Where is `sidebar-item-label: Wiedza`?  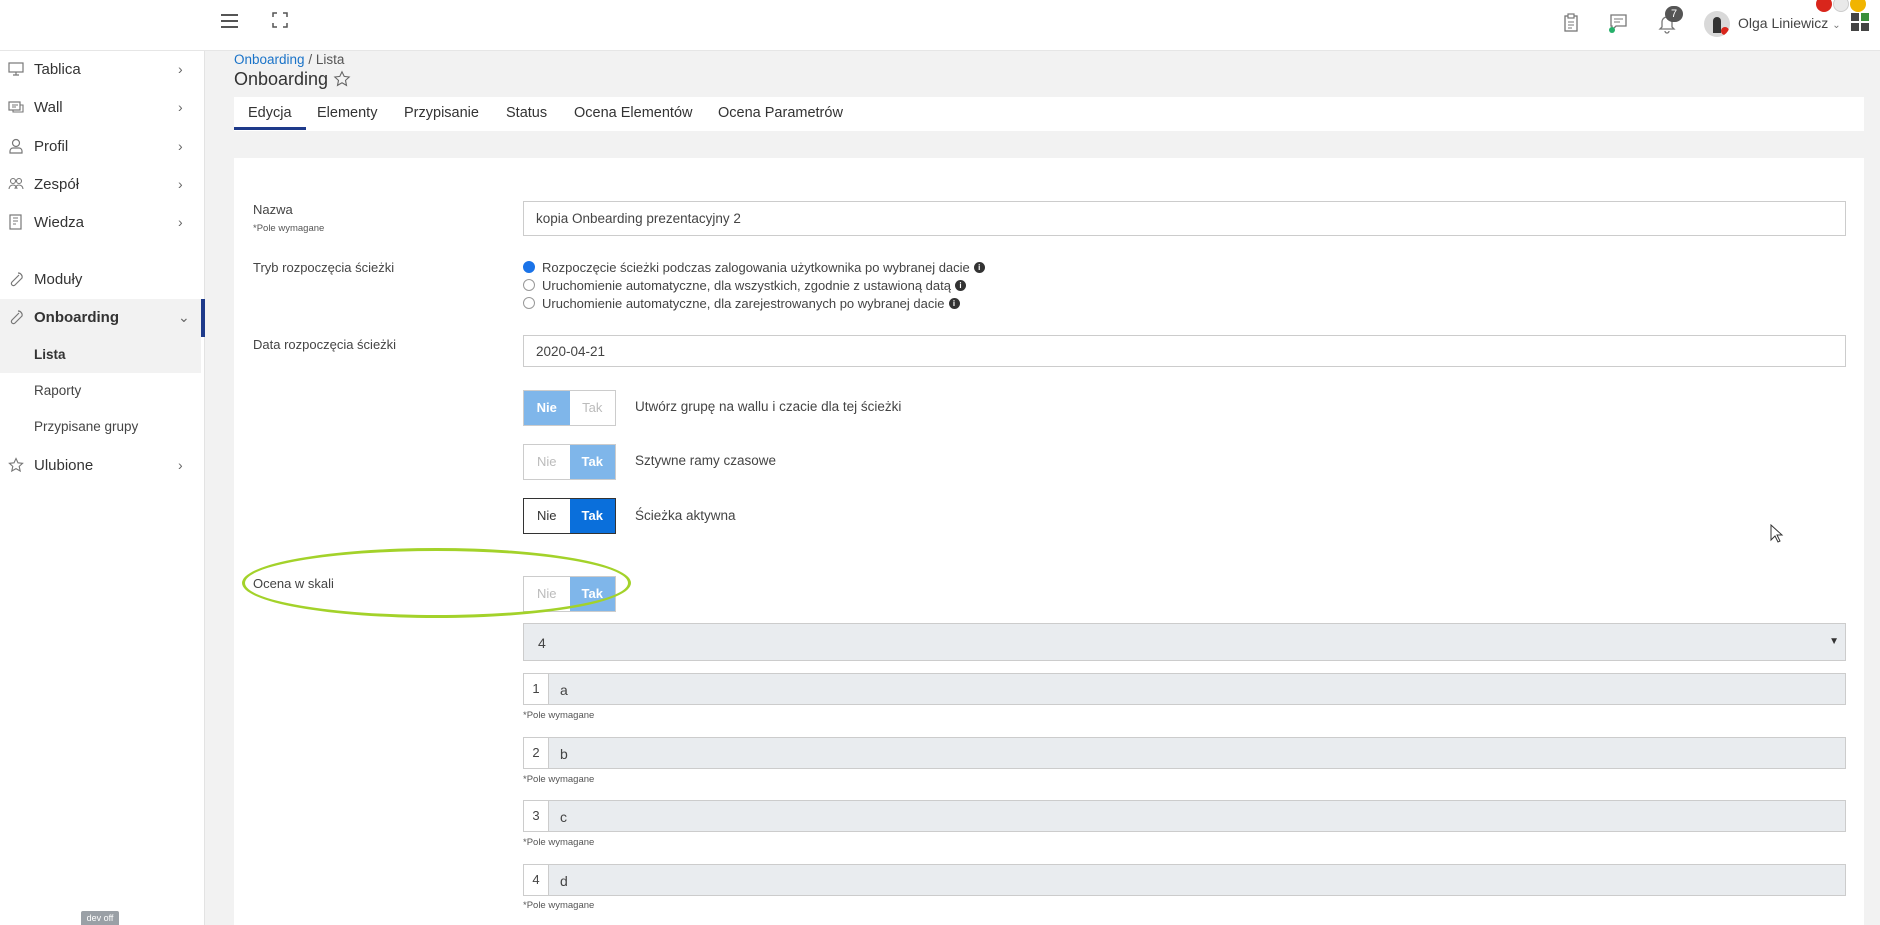
sidebar-item-label: Wiedza is located at coordinates (59, 222).